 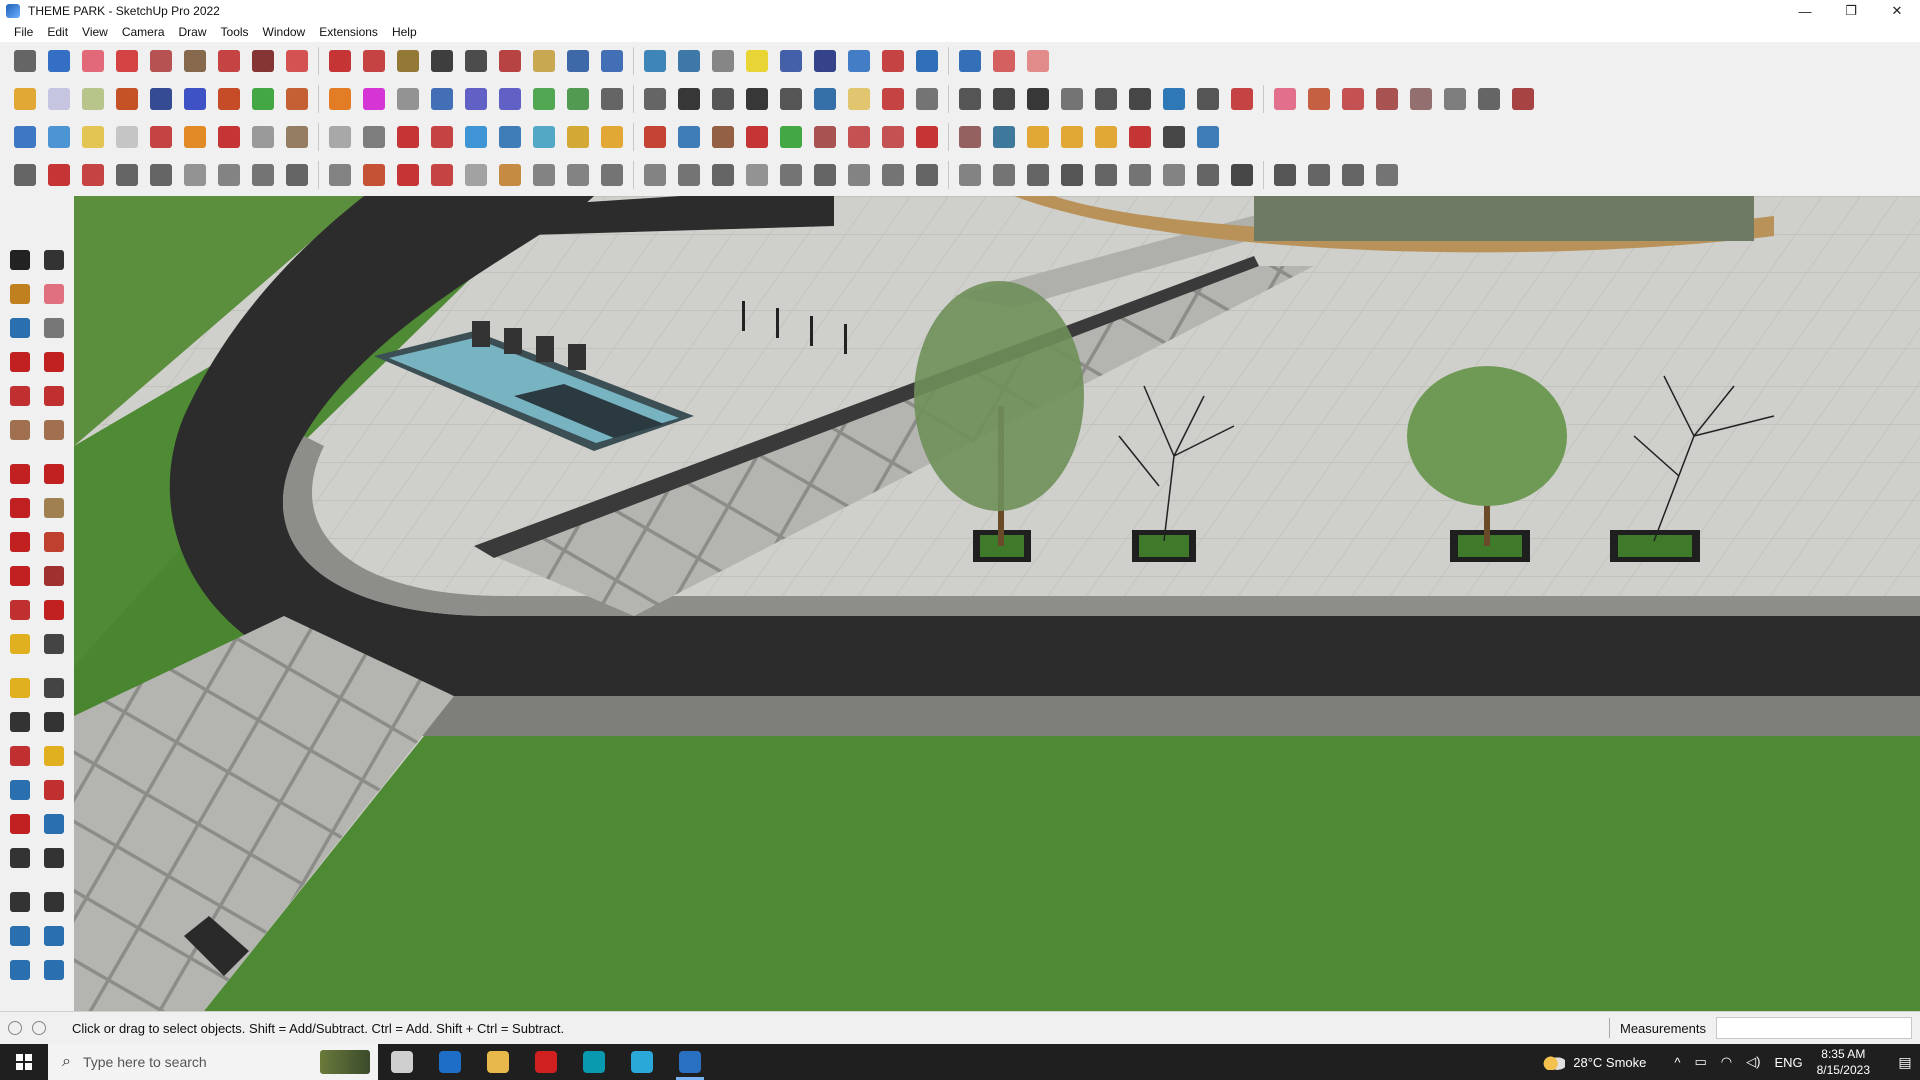 I want to click on orbit-tool-icon, so click(x=20, y=756).